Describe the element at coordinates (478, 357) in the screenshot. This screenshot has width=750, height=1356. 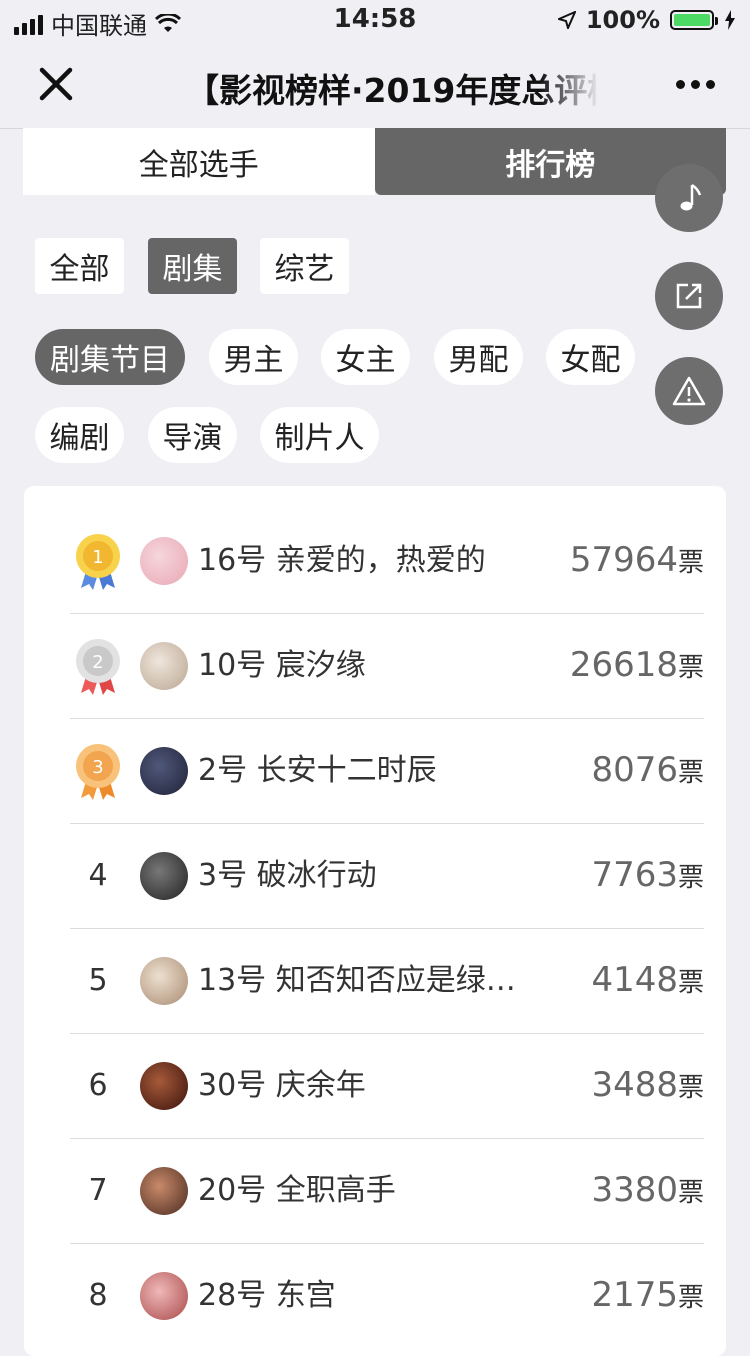
I see `subcategory-male-supporting: 男配` at that location.